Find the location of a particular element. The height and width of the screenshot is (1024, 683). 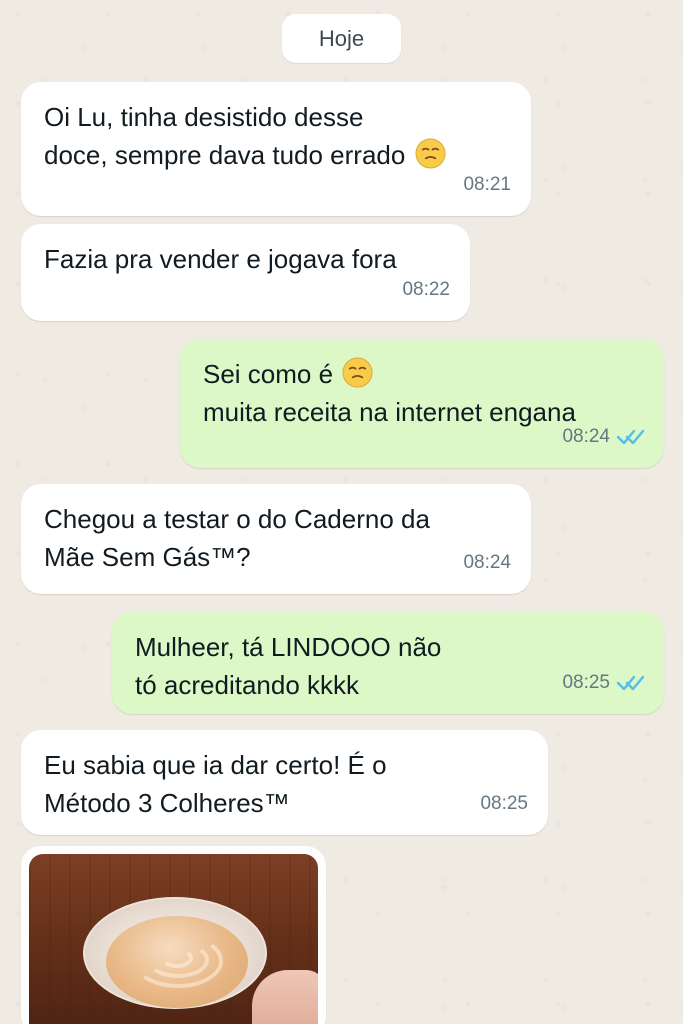

message-line: Oi Lu, tinha desistido desse is located at coordinates (204, 117).